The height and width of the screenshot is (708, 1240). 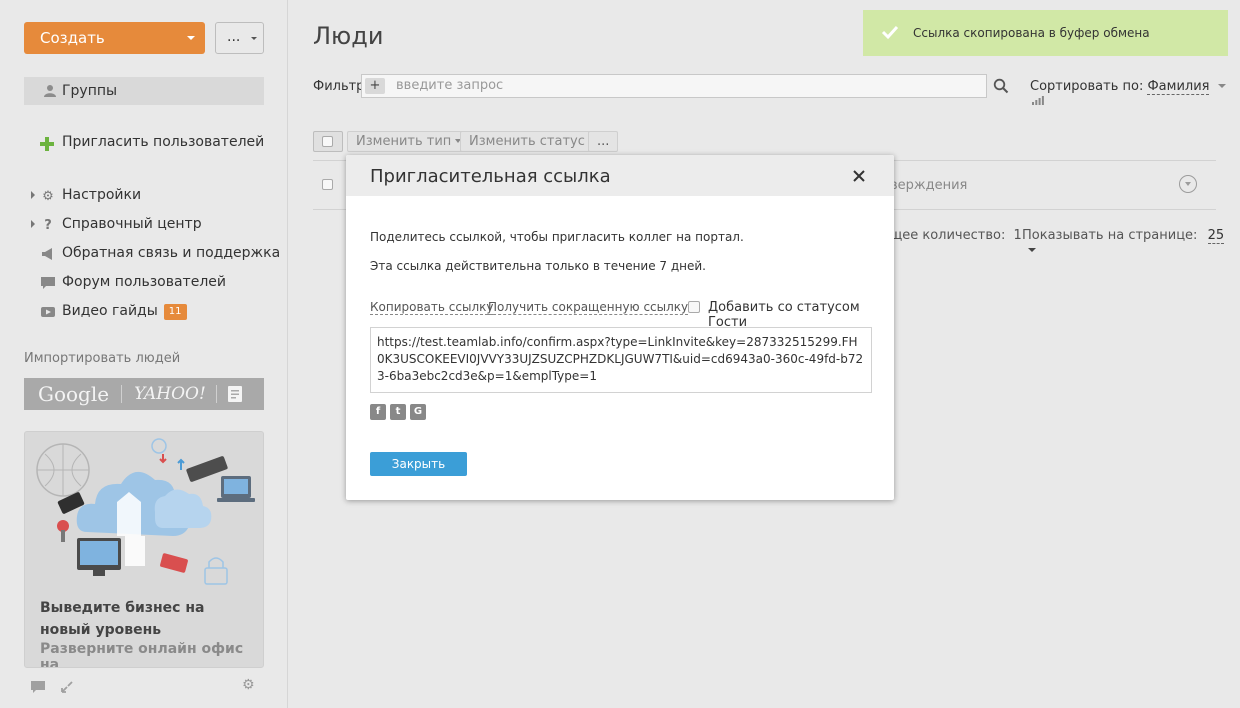 What do you see at coordinates (418, 464) in the screenshot?
I see `close-button: Закрыть` at bounding box center [418, 464].